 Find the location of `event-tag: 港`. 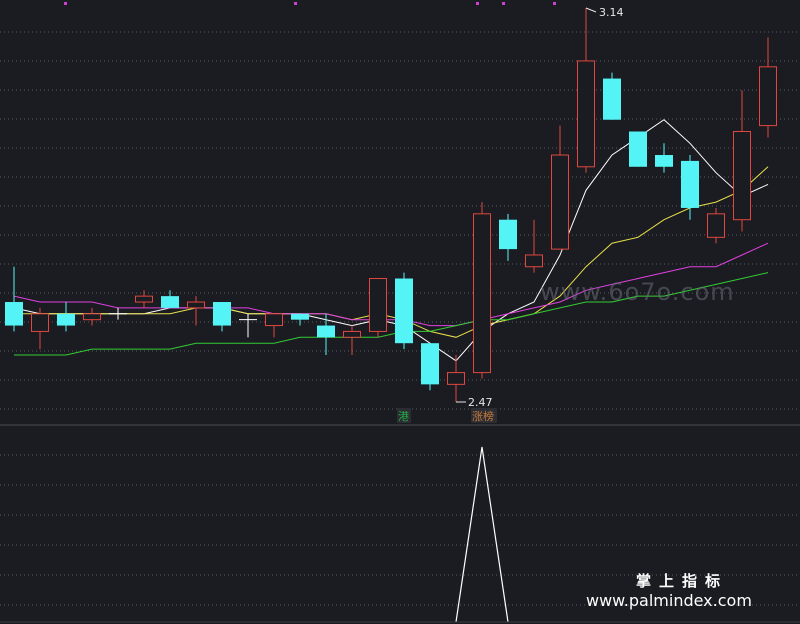

event-tag: 港 is located at coordinates (404, 415).